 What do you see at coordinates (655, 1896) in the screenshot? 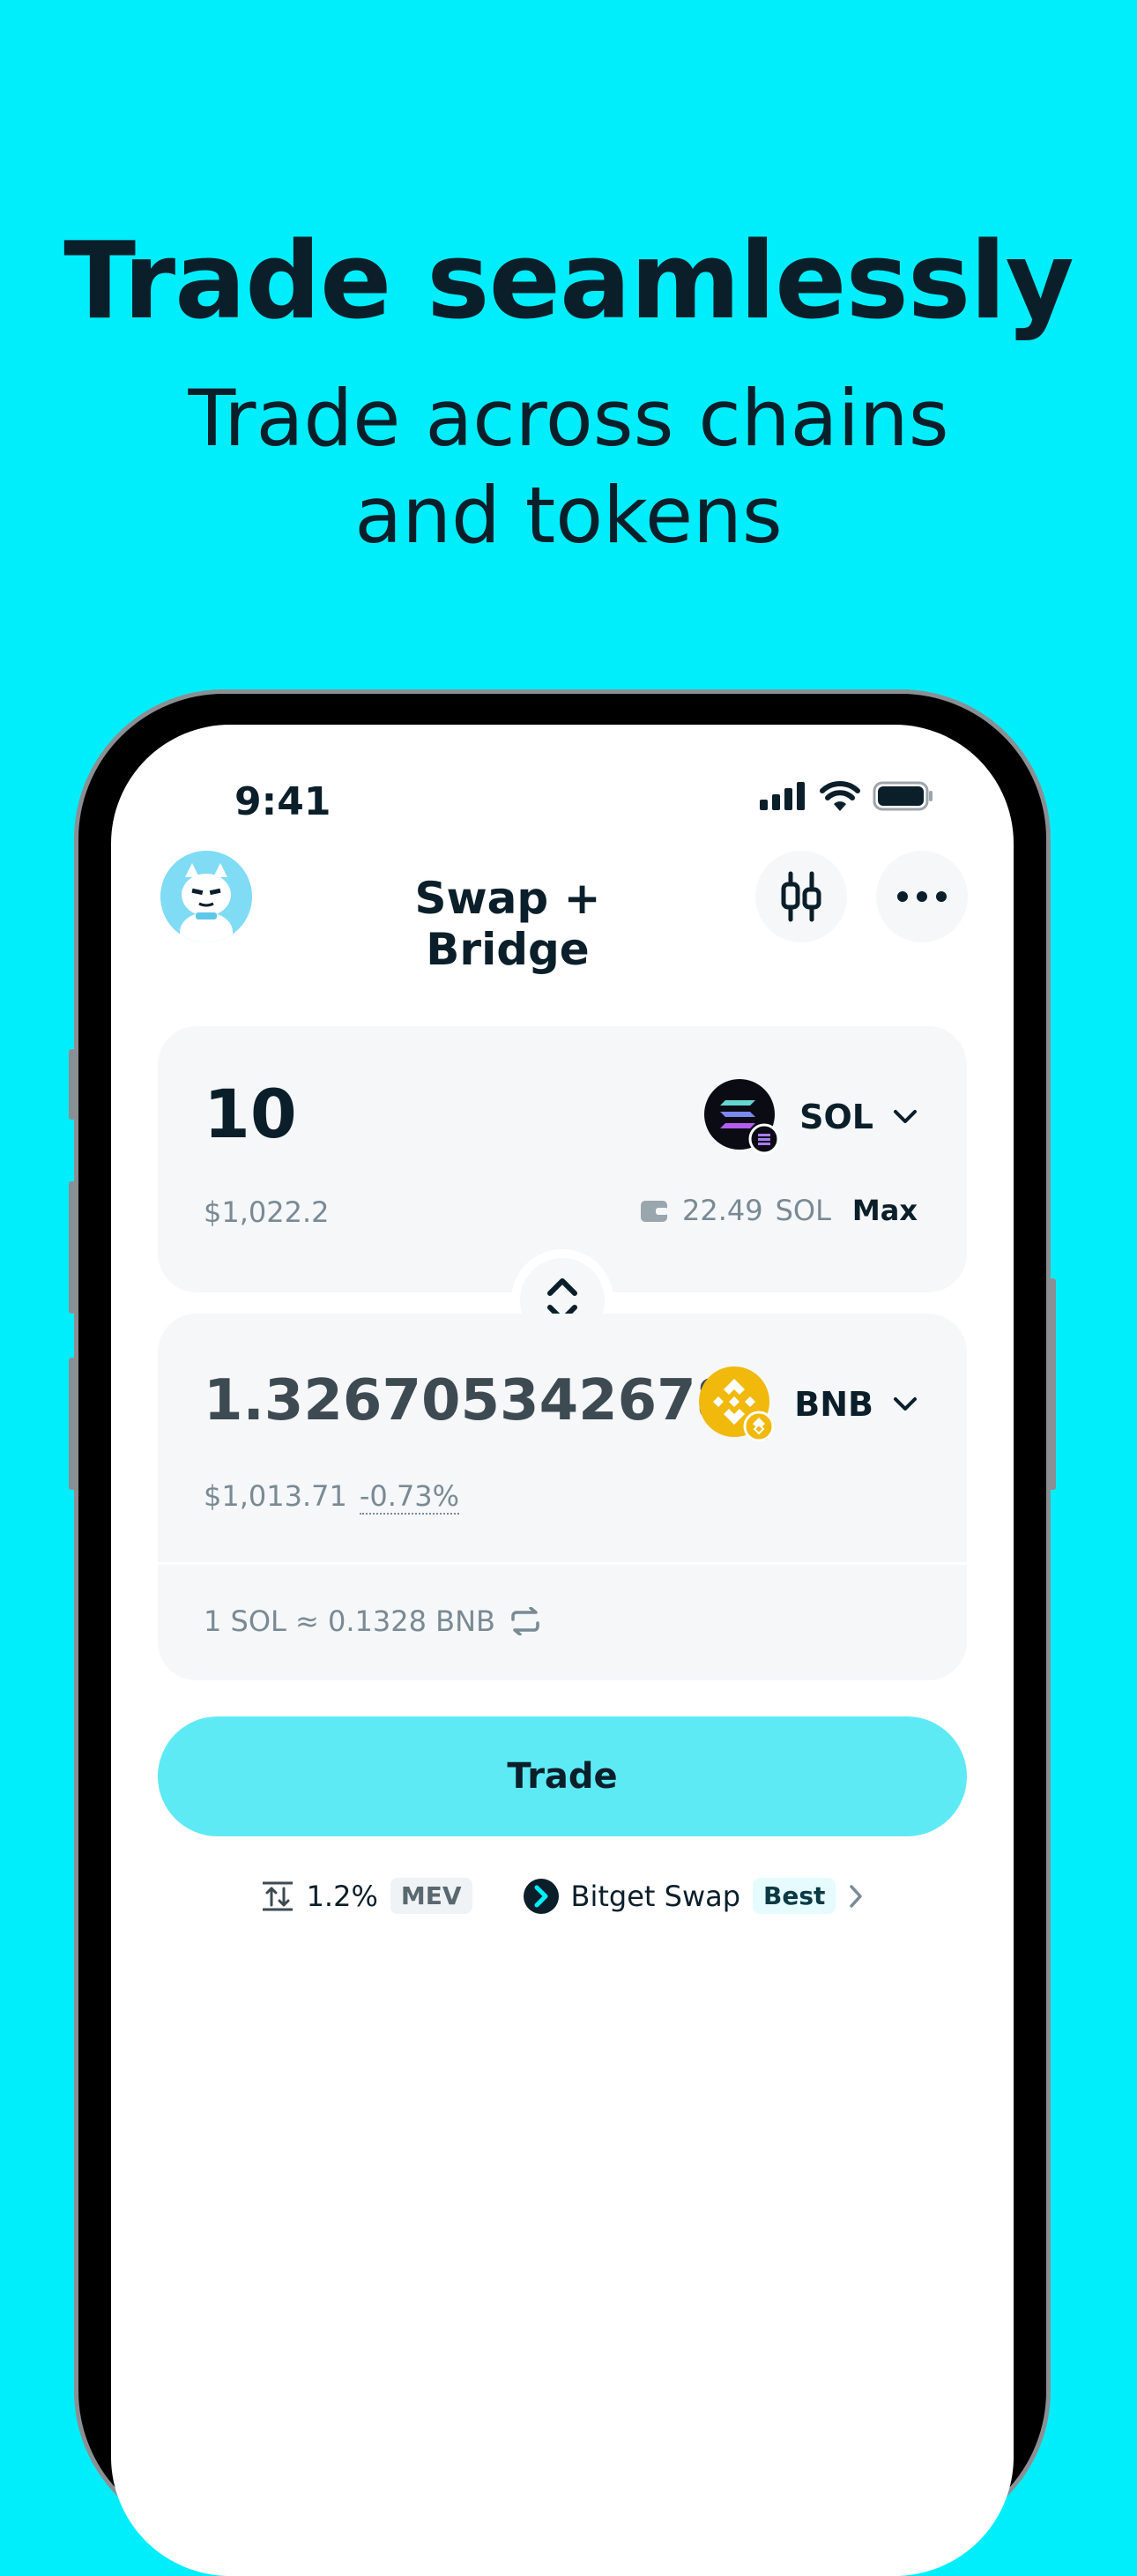
I see `swap-provider-name: Bitget Swap` at bounding box center [655, 1896].